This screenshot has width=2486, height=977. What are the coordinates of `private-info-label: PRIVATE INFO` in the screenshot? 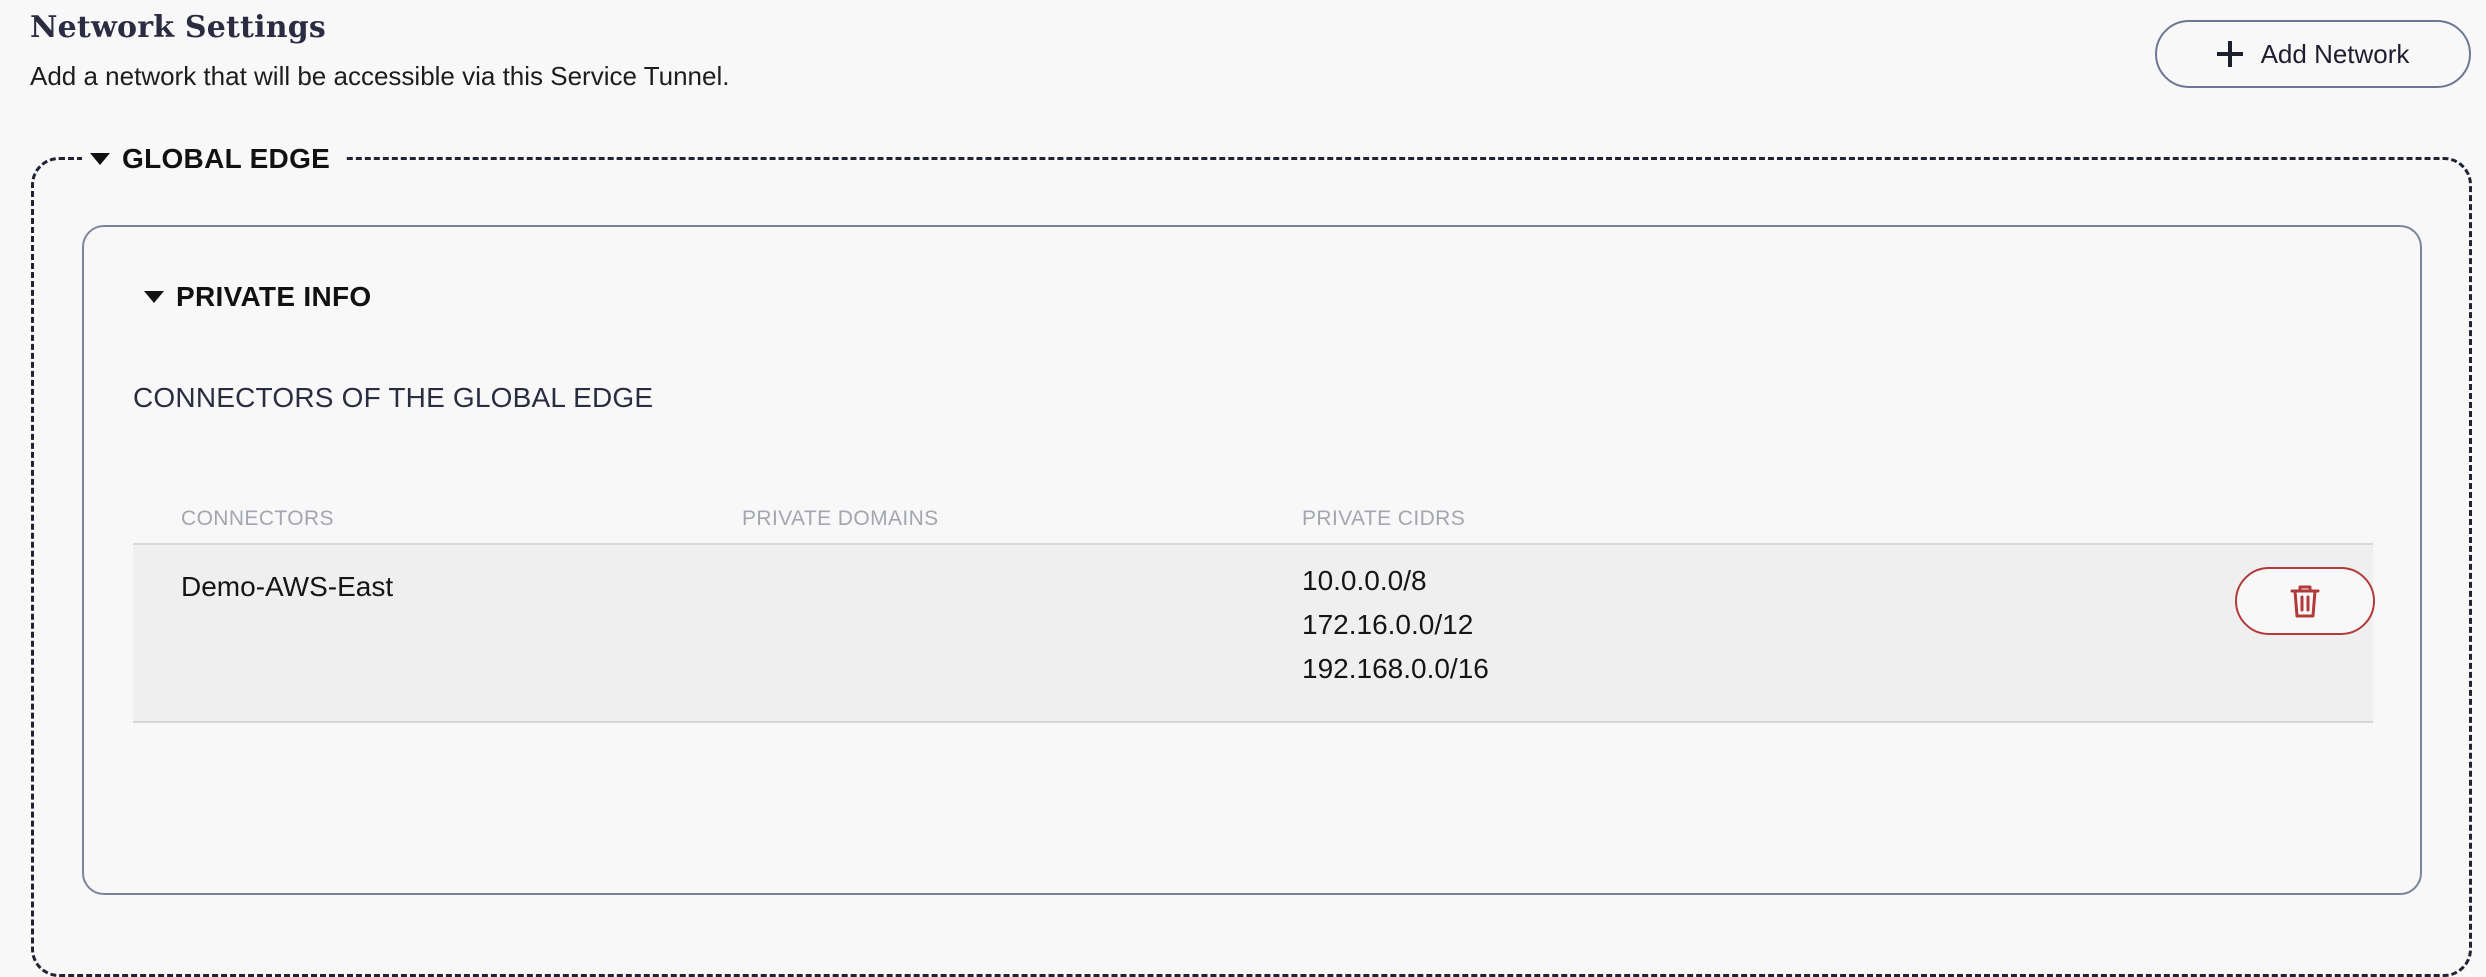 It's located at (274, 296).